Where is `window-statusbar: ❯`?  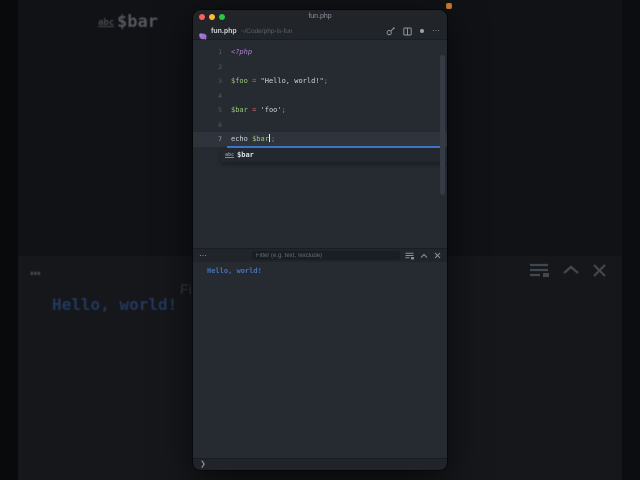 window-statusbar: ❯ is located at coordinates (320, 464).